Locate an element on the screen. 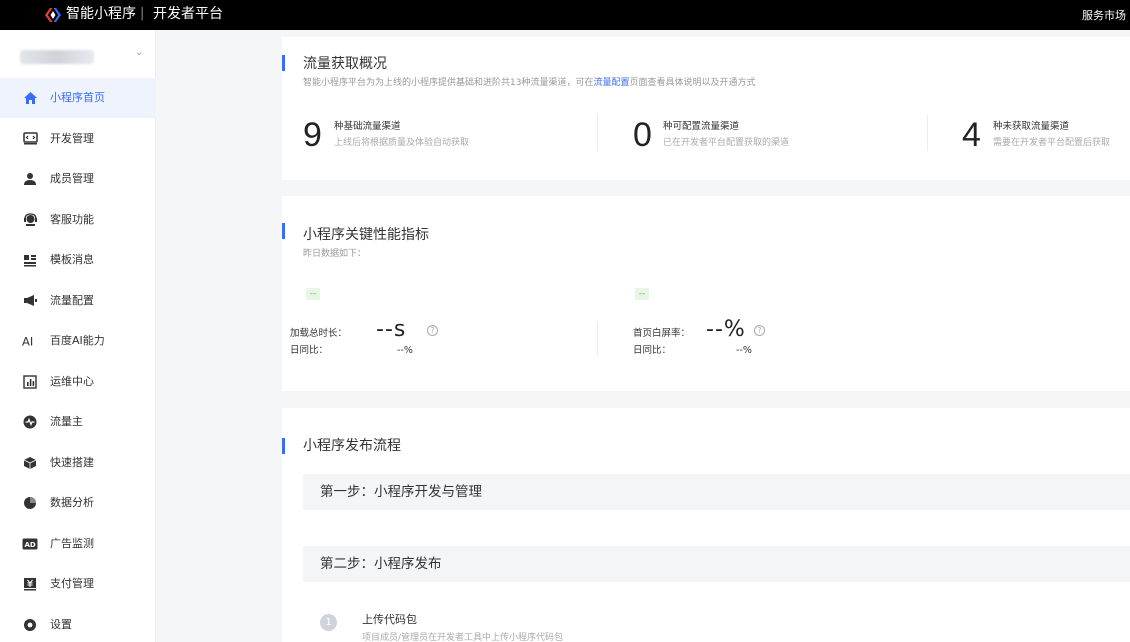 This screenshot has width=1130, height=642. load-time-value: --s is located at coordinates (391, 329).